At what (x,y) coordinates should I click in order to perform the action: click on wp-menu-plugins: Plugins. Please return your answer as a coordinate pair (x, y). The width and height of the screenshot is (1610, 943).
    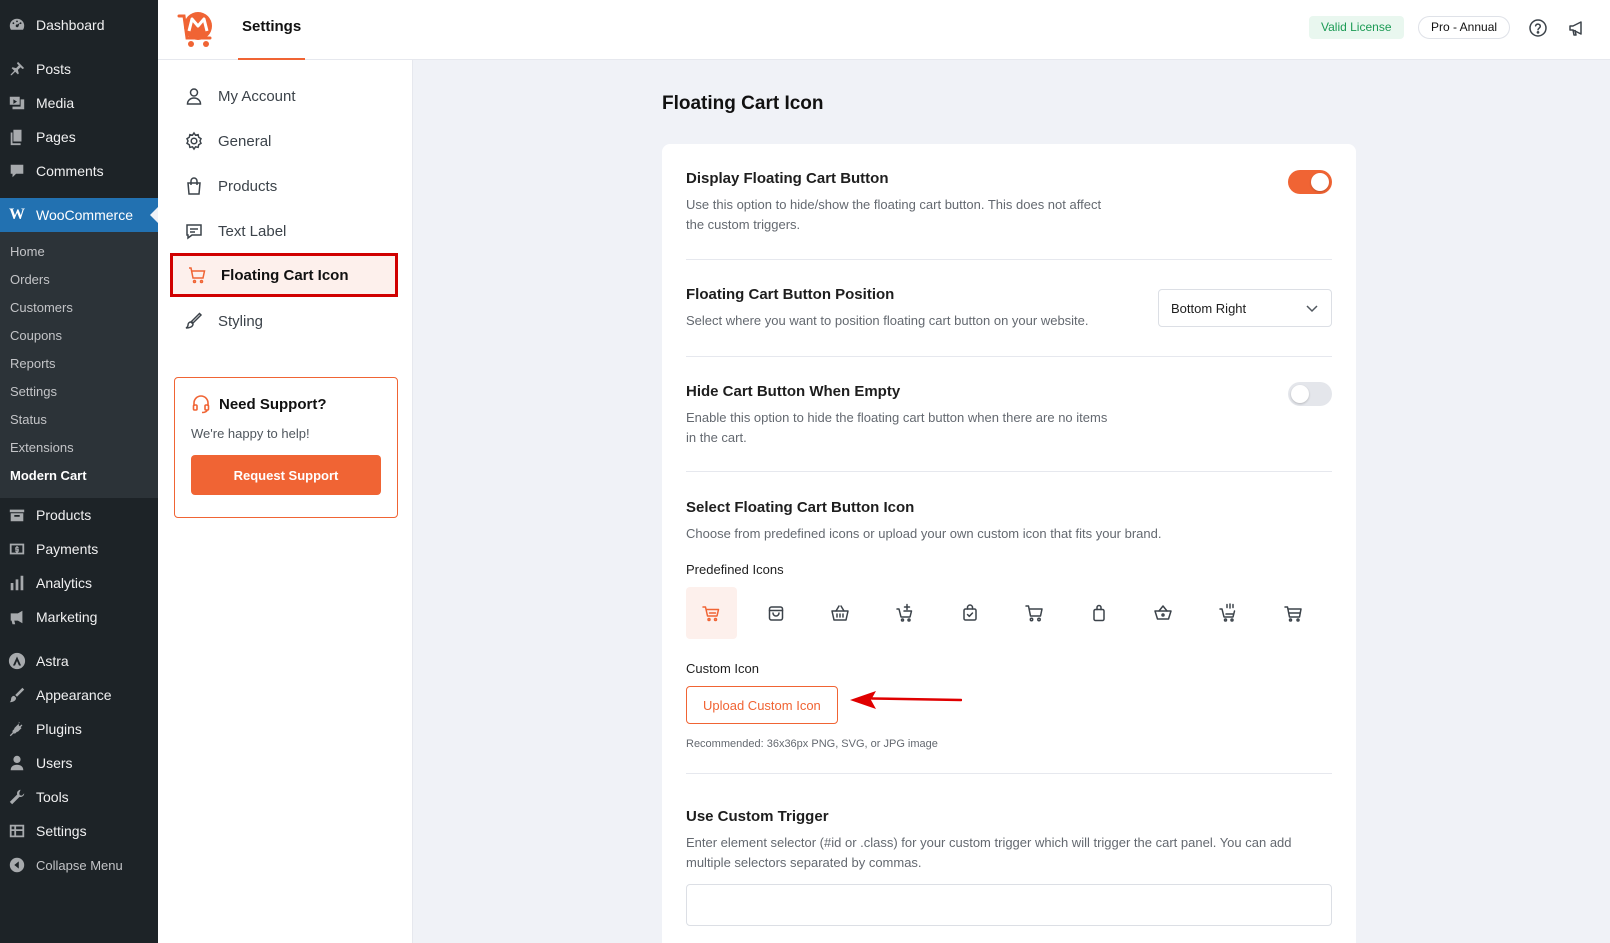
    Looking at the image, I should click on (79, 729).